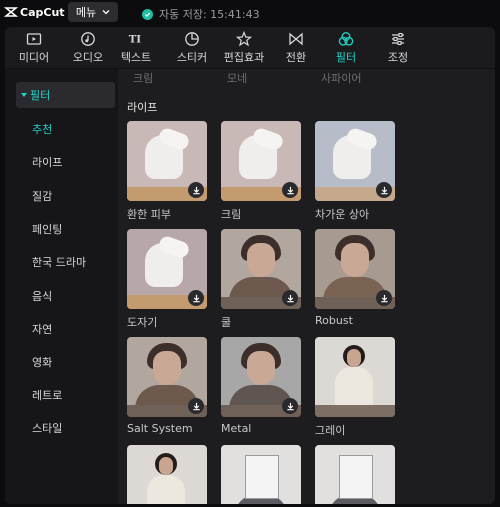 Image resolution: width=500 pixels, height=507 pixels. I want to click on sidebar-item-label: 라이프, so click(47, 162).